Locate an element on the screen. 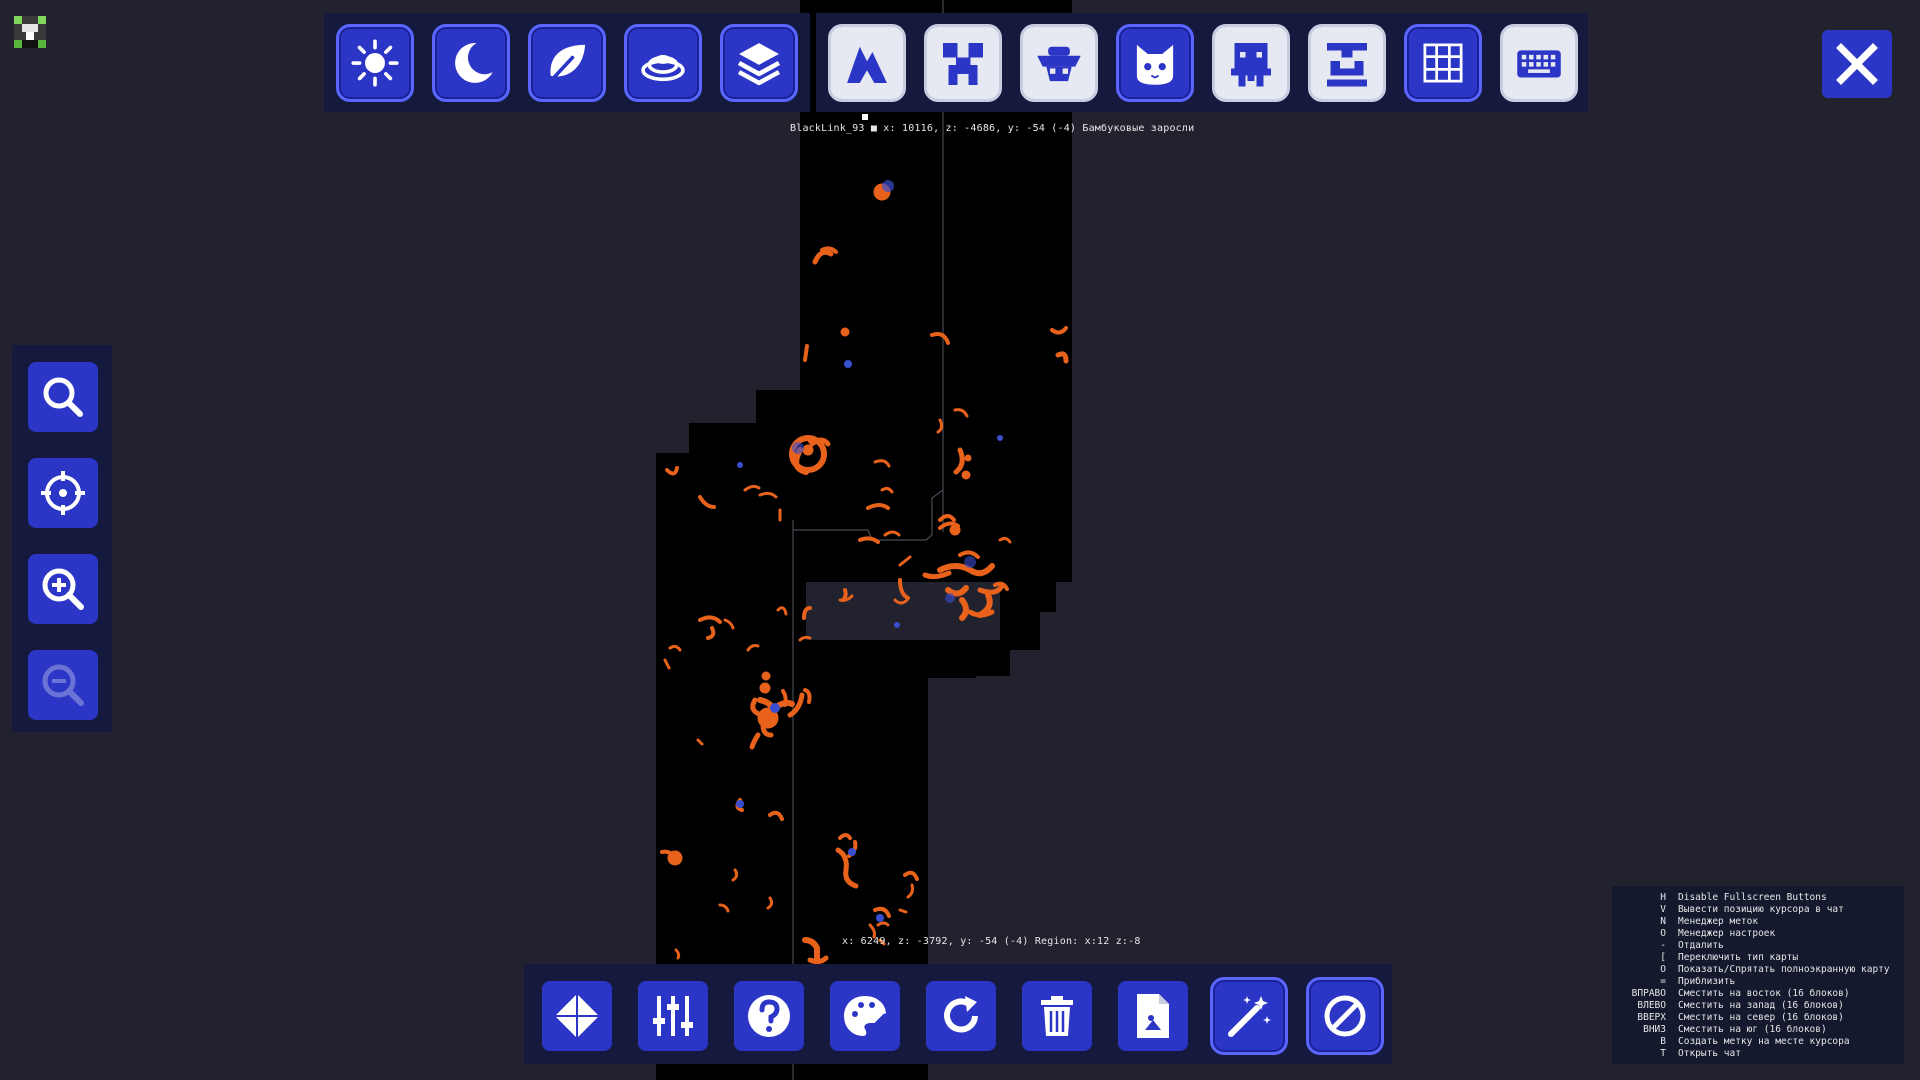 Image resolution: width=1920 pixels, height=1080 pixels. keybind-row: ВВЕРХ Сместить на север (16 блоков) is located at coordinates (1758, 1018).